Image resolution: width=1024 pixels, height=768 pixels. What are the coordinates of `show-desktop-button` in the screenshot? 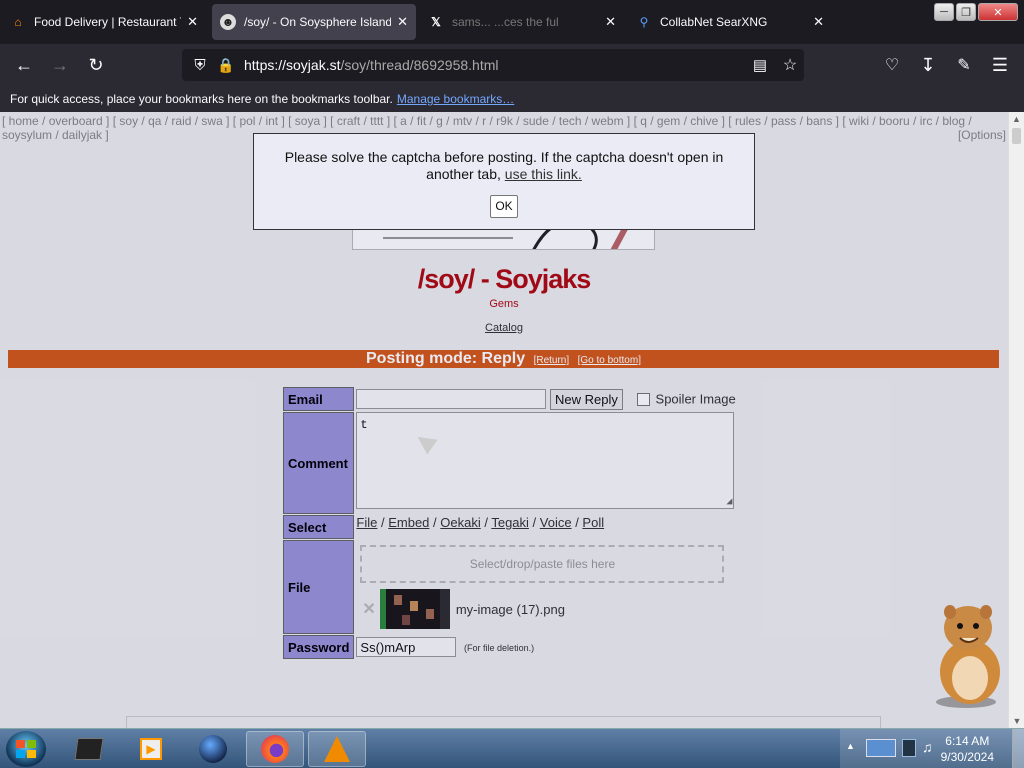 It's located at (1018, 748).